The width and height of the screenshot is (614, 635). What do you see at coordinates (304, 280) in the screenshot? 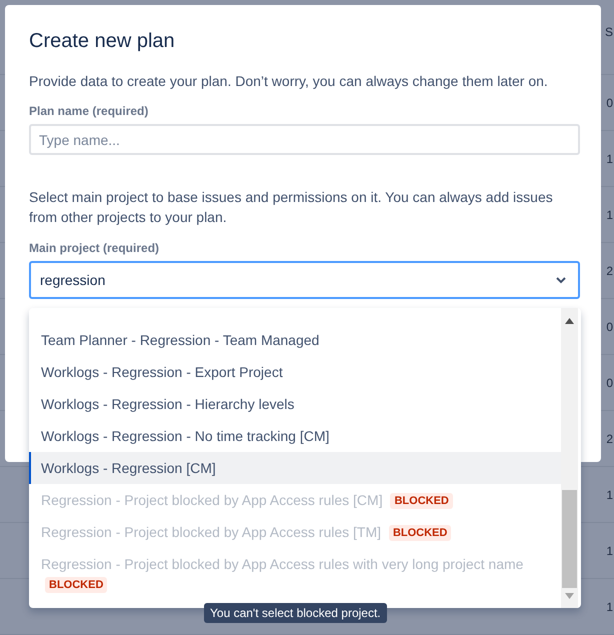
I see `main-project-select: regression` at bounding box center [304, 280].